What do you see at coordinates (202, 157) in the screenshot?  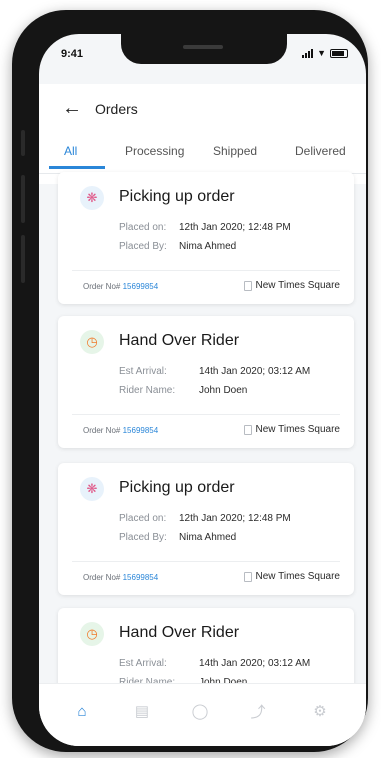 I see `tab-bar: All Processing Shipped Delivered` at bounding box center [202, 157].